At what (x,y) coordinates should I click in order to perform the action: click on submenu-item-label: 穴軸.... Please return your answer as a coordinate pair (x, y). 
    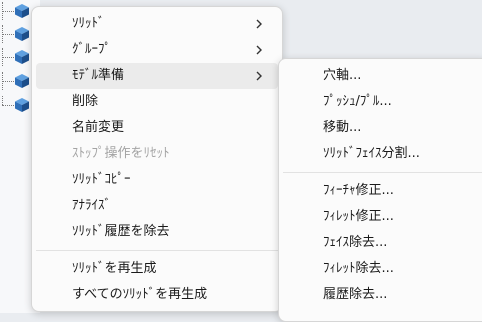
    Looking at the image, I should click on (342, 75).